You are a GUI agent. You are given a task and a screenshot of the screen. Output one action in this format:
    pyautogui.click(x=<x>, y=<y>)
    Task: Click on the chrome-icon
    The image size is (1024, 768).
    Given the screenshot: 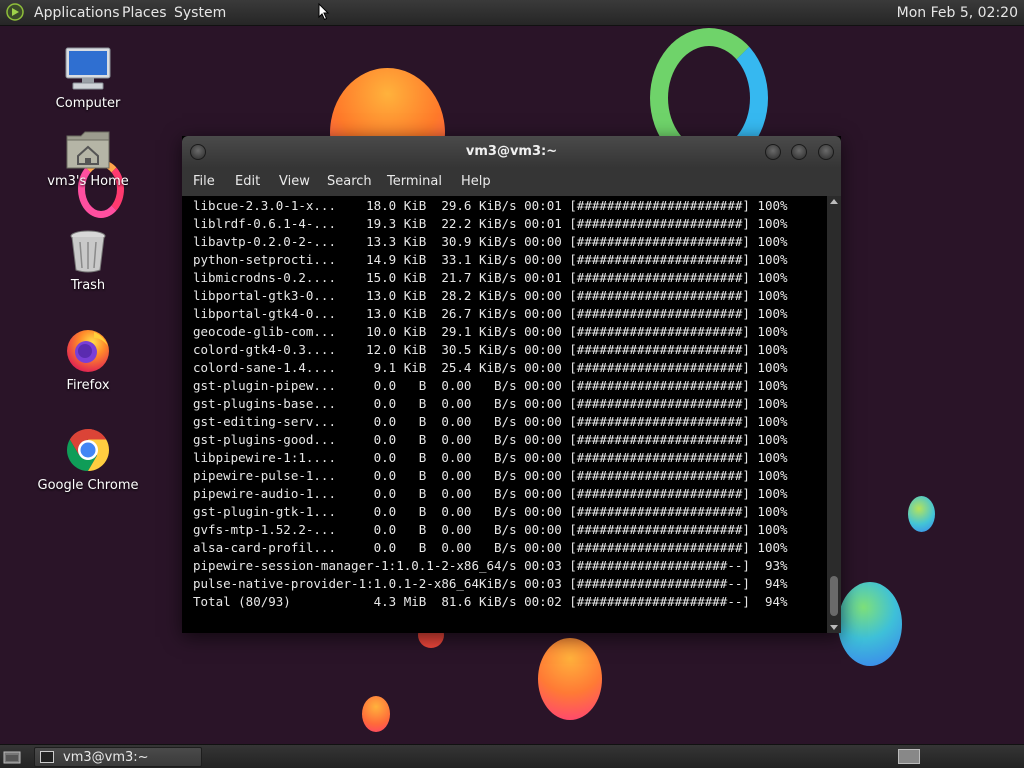 What is the action you would take?
    pyautogui.click(x=88, y=450)
    